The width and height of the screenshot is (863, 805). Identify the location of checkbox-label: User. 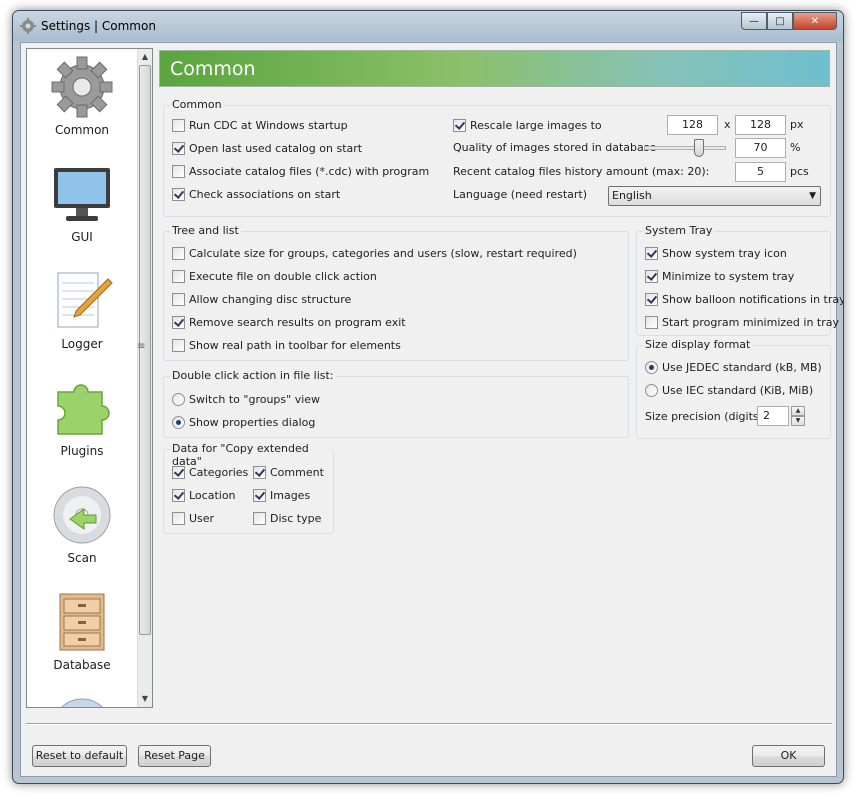
(202, 518).